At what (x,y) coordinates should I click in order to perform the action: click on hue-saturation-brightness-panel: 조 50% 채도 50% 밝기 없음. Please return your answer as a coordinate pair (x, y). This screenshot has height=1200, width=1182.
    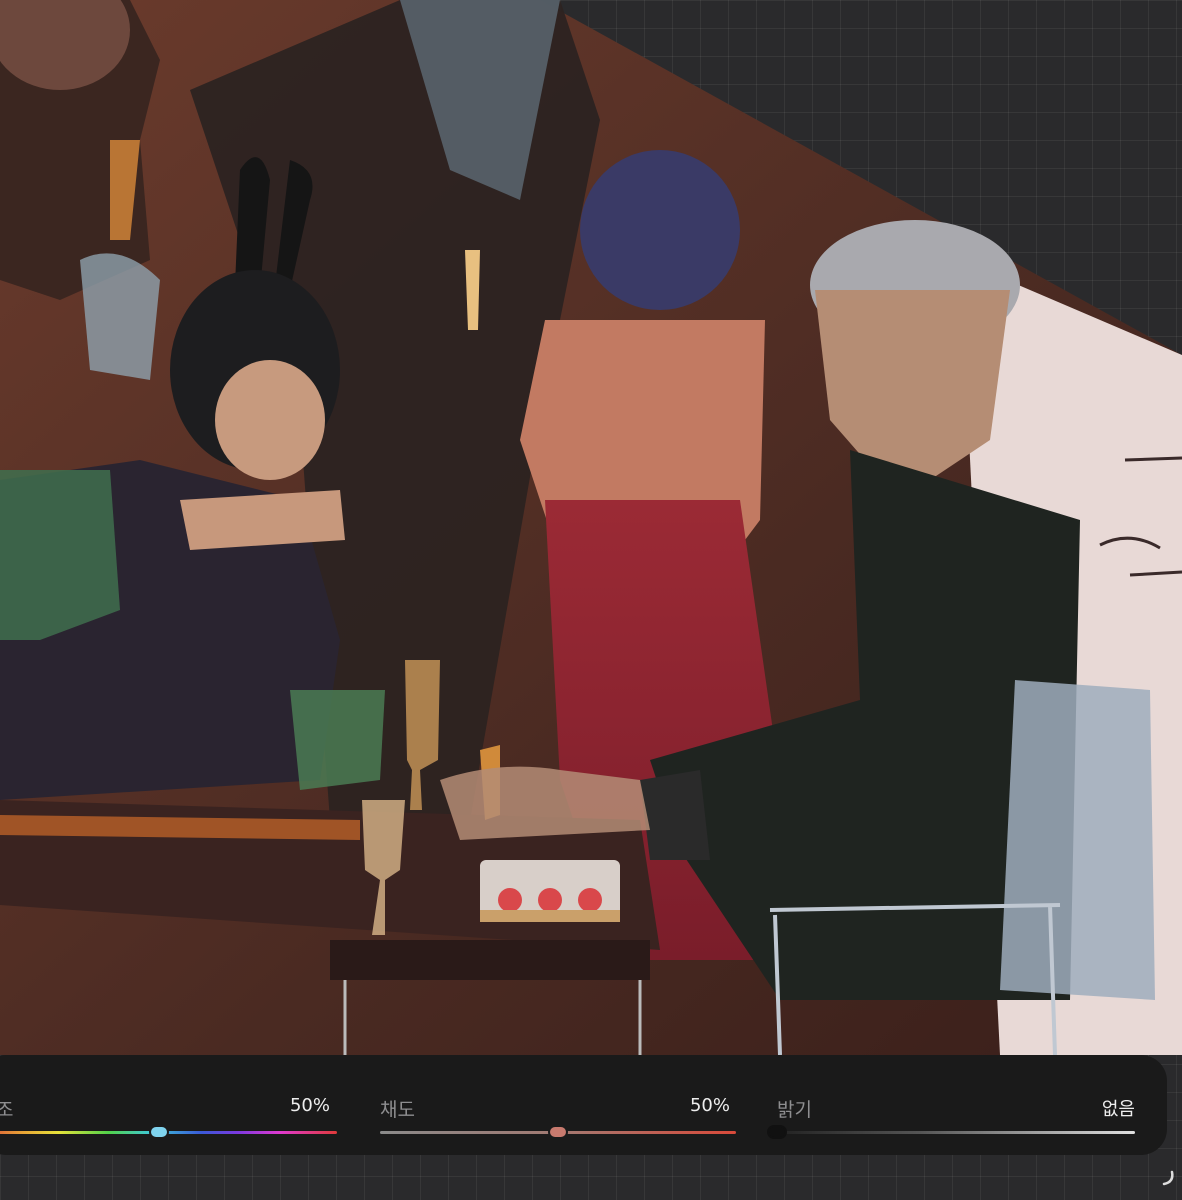
    Looking at the image, I should click on (583, 1105).